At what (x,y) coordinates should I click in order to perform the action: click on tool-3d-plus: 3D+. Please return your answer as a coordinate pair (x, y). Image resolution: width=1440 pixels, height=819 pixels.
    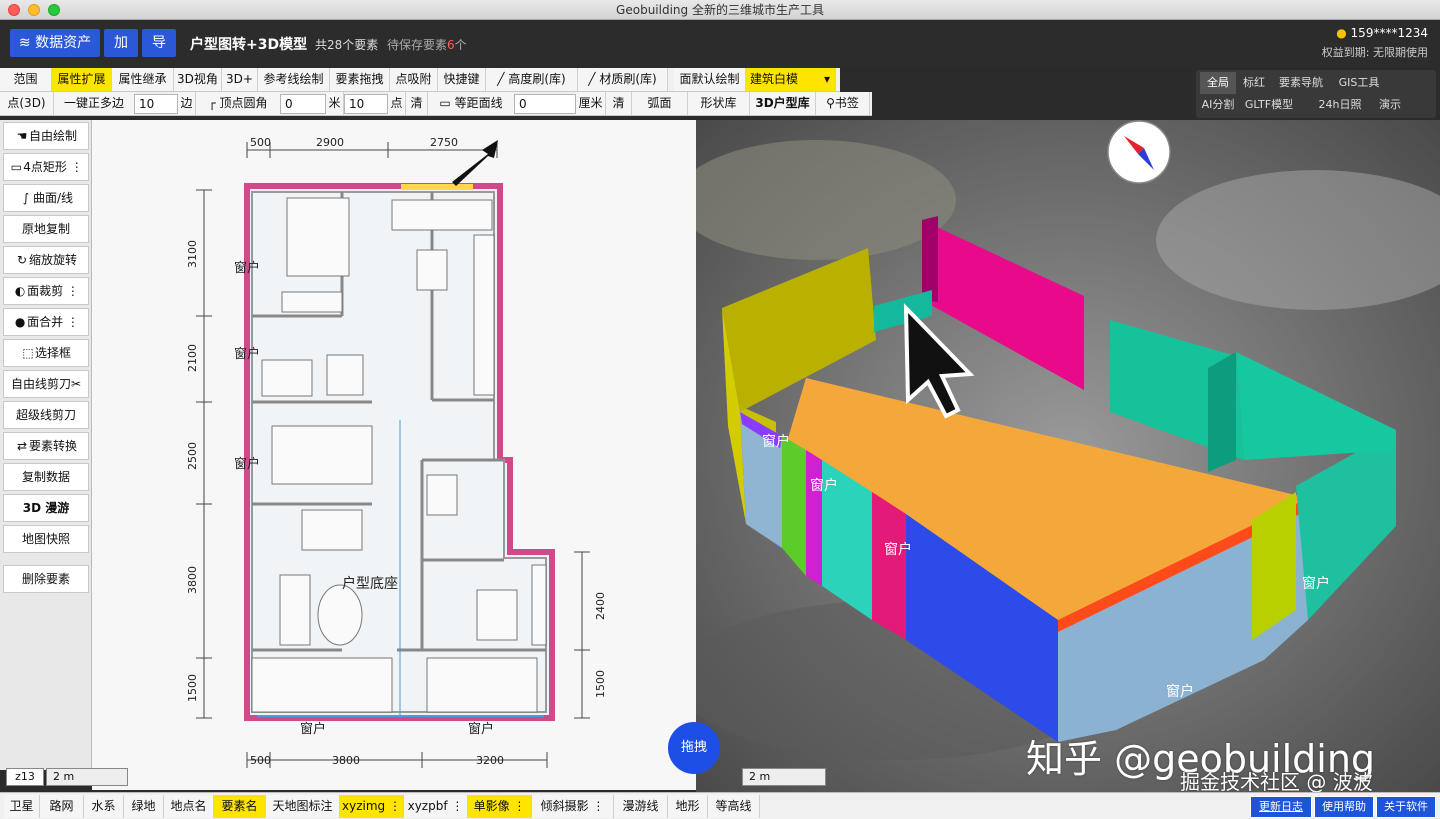
    Looking at the image, I should click on (240, 79).